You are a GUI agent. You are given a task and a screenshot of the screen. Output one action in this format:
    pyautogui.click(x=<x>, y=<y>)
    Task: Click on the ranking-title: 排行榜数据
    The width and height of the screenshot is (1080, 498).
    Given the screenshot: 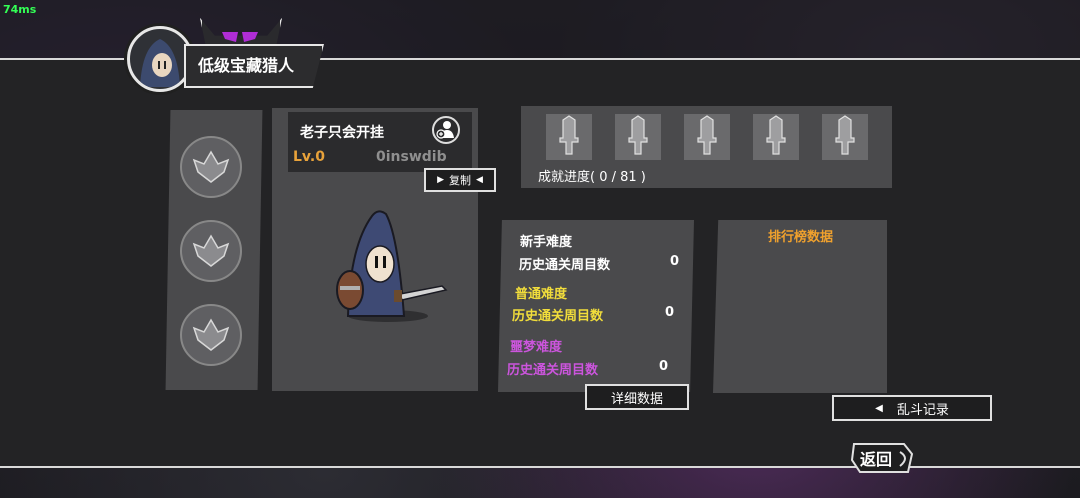 What is the action you would take?
    pyautogui.click(x=801, y=237)
    